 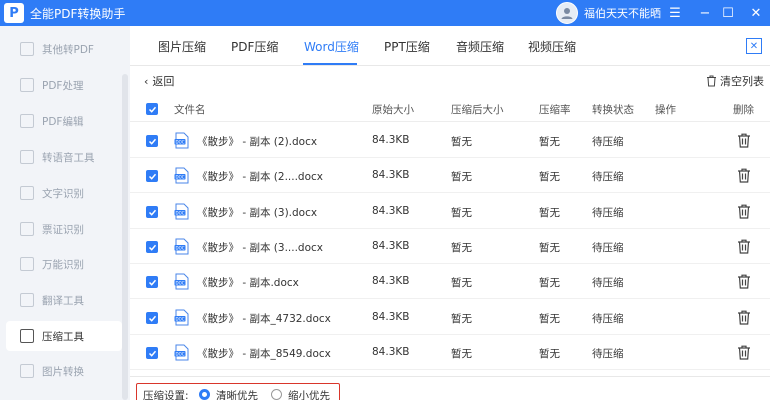 What do you see at coordinates (450, 140) in the screenshot?
I see `table-row: DOC 《散步》 - 副本 (2).docx 84.3KB 暂无 暂无 待压缩` at bounding box center [450, 140].